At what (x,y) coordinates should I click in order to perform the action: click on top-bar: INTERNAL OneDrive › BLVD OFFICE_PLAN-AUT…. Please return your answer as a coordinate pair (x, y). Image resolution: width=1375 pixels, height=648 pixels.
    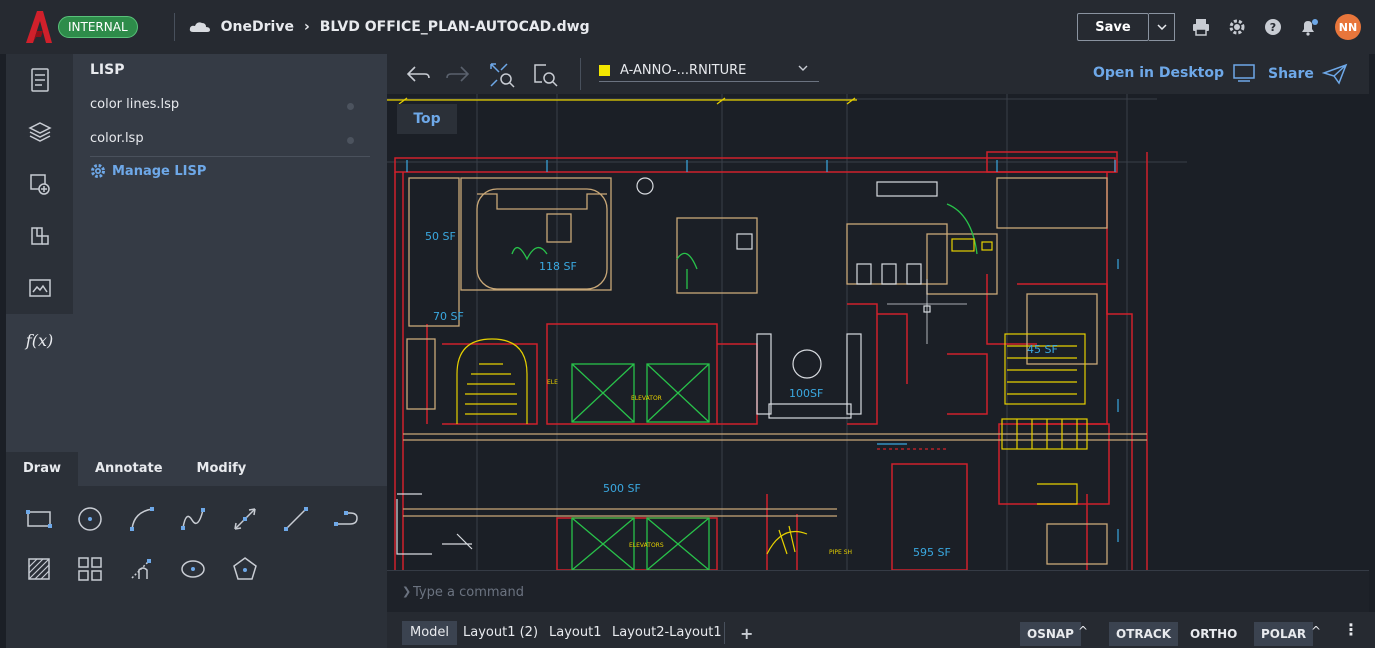
    Looking at the image, I should click on (687, 27).